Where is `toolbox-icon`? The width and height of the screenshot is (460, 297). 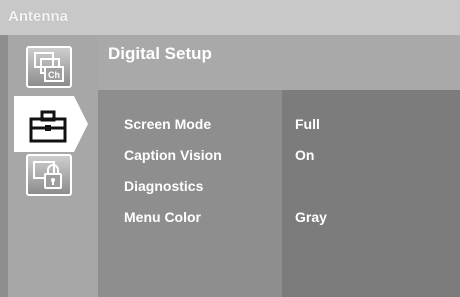
toolbox-icon is located at coordinates (51, 124).